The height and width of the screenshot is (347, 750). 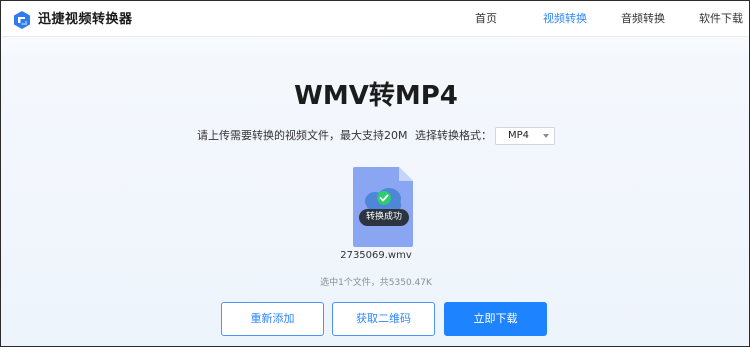 What do you see at coordinates (565, 19) in the screenshot?
I see `nav-video-convert: 视频转换` at bounding box center [565, 19].